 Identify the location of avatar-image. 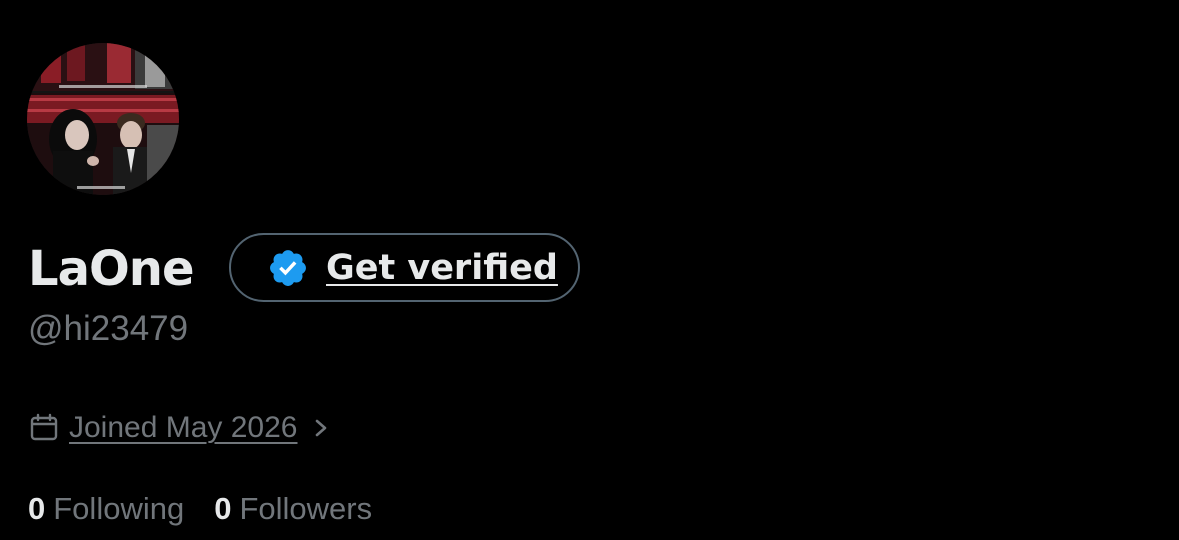
(103, 119).